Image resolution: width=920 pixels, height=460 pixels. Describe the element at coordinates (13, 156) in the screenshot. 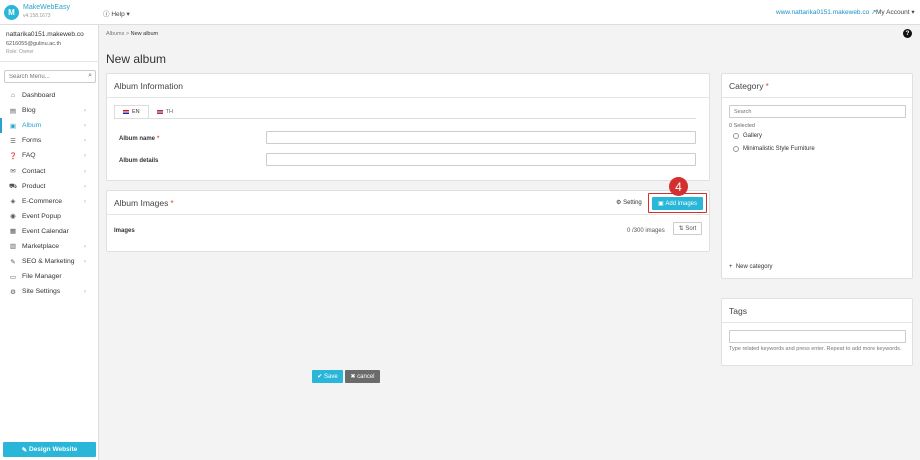

I see `faq-icon: ❓` at that location.